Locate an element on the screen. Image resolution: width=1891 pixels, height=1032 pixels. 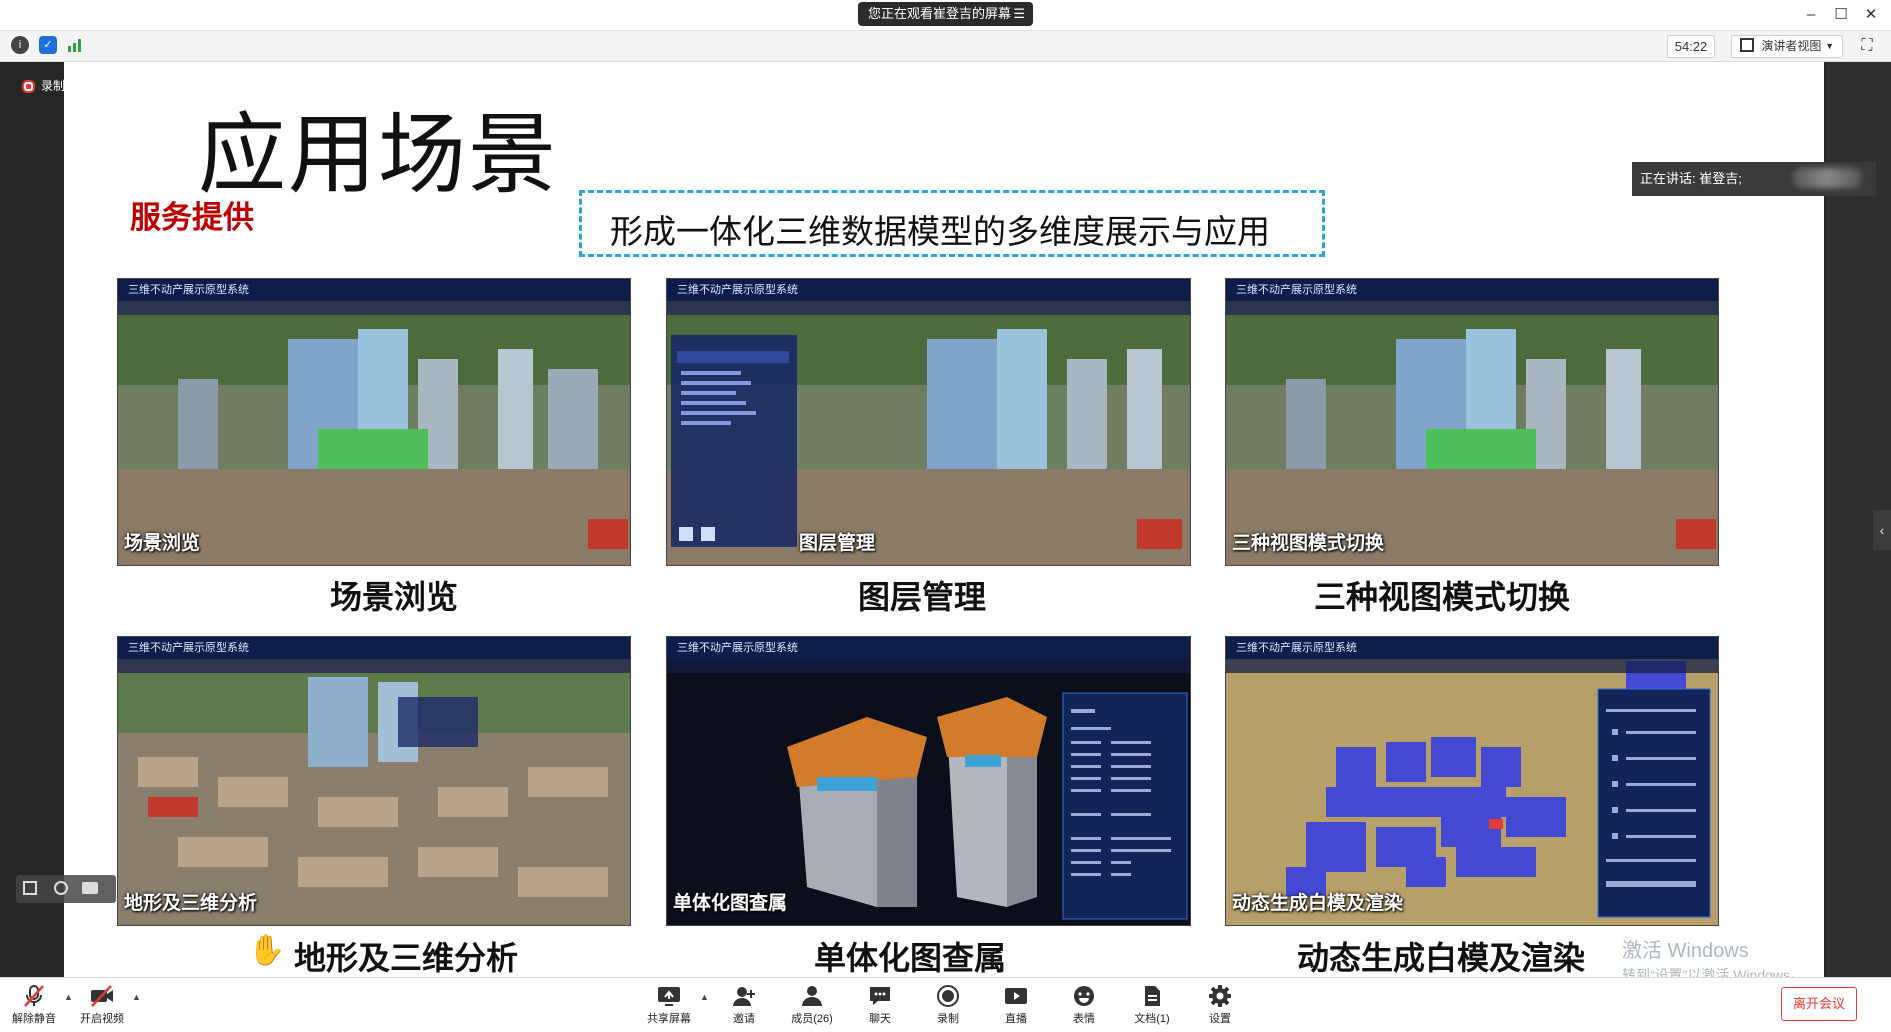
grid-icon is located at coordinates (30, 888).